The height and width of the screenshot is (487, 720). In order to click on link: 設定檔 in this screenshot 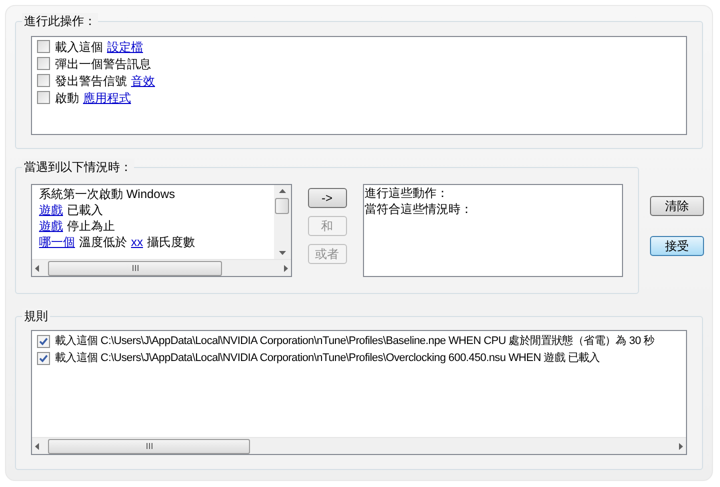, I will do `click(125, 47)`.